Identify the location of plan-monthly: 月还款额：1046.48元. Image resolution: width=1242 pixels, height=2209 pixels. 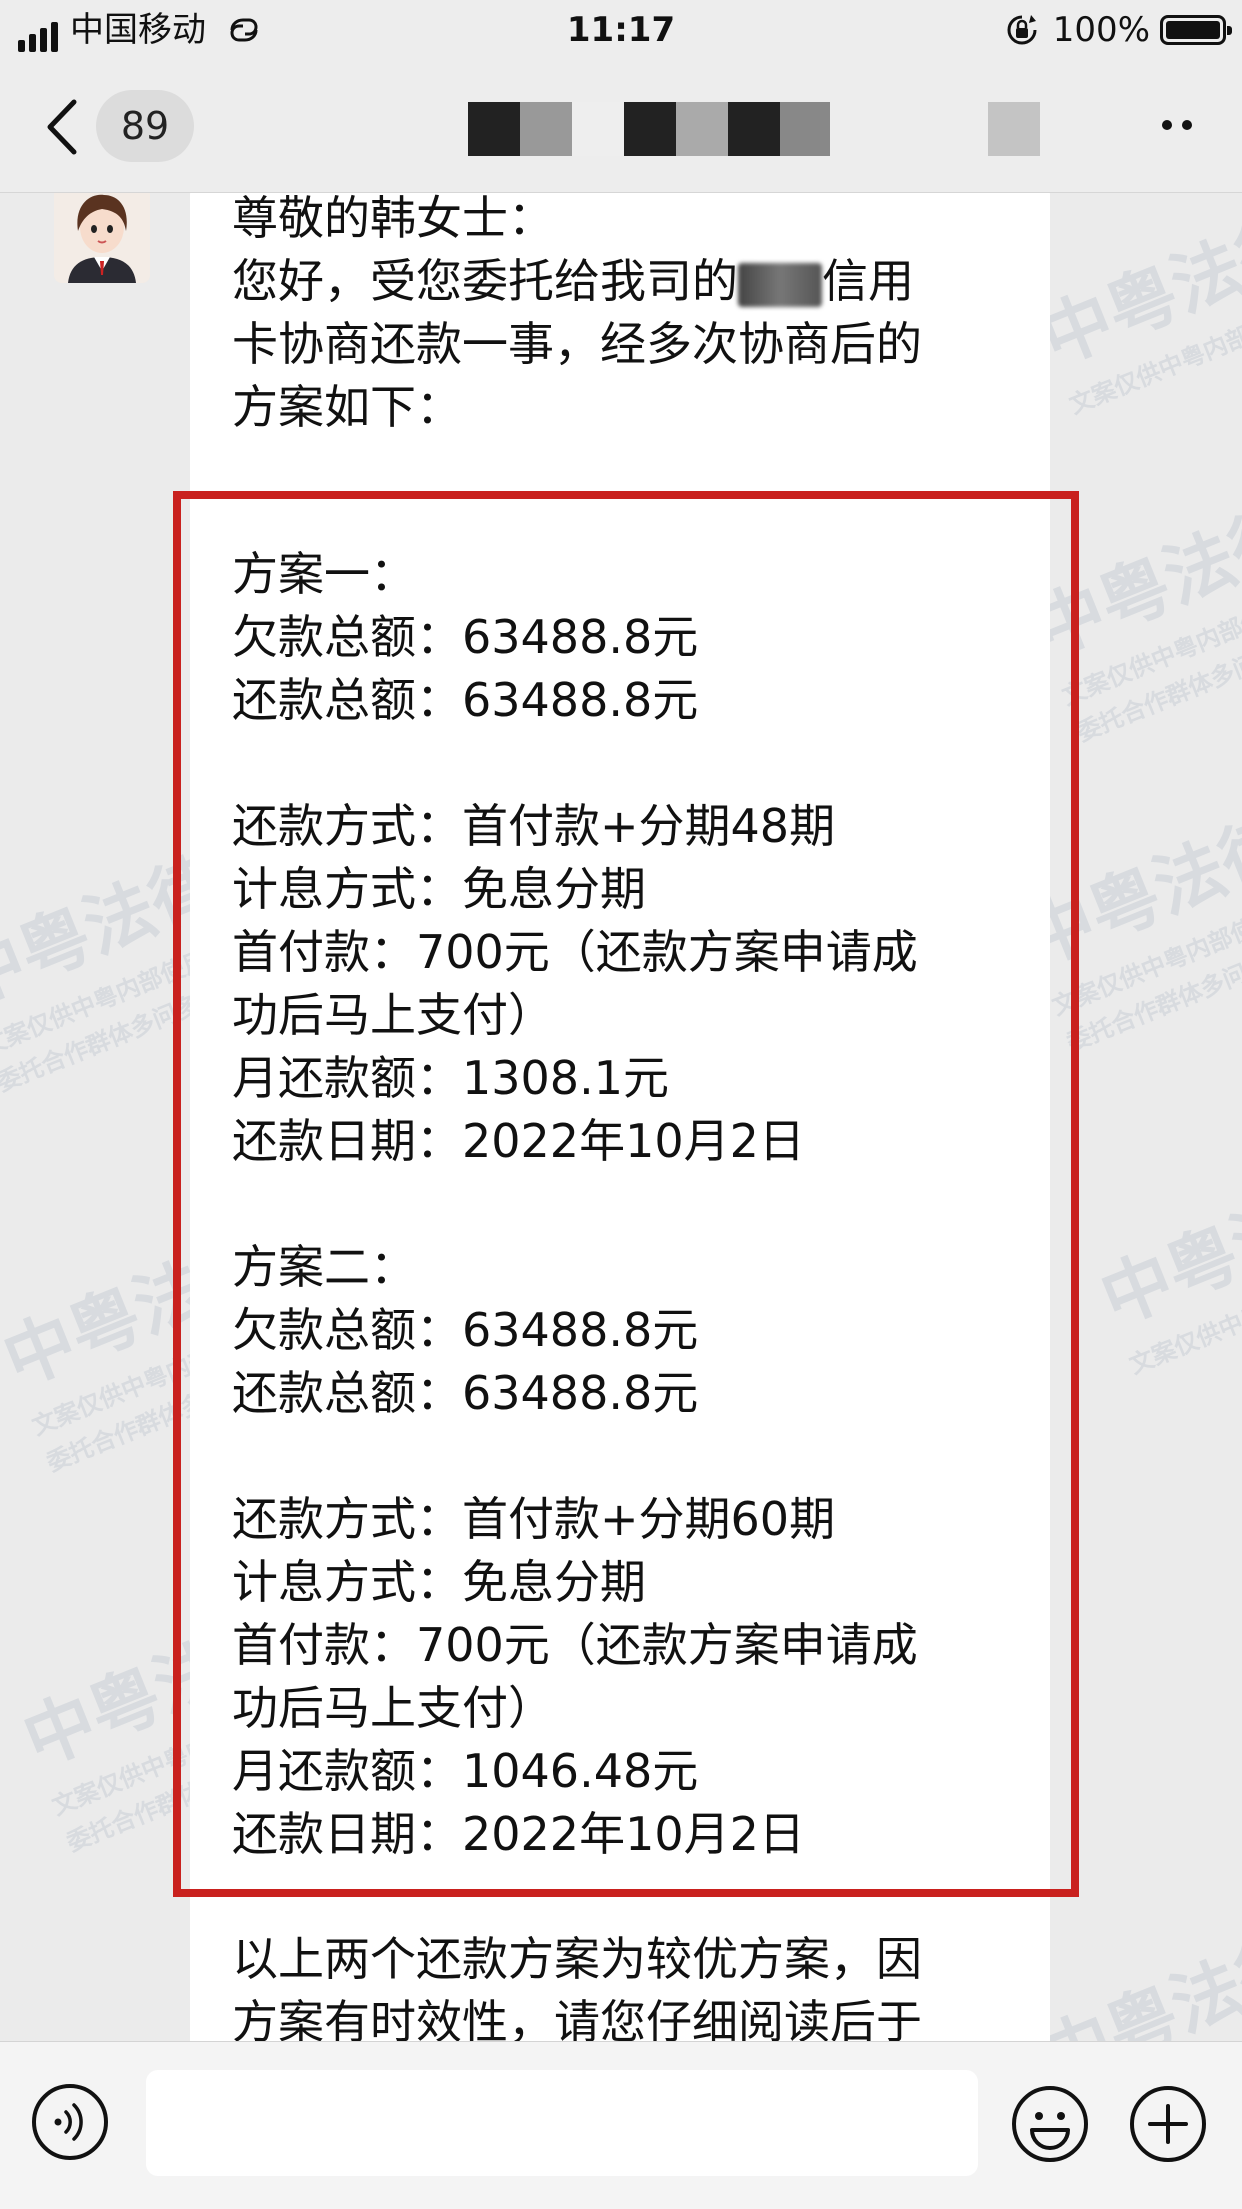
(465, 1771).